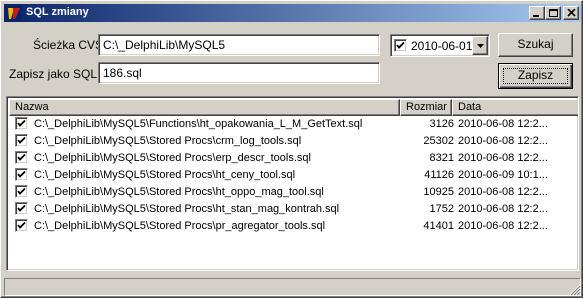 The height and width of the screenshot is (298, 583). What do you see at coordinates (438, 192) in the screenshot?
I see `file-size: 10925` at bounding box center [438, 192].